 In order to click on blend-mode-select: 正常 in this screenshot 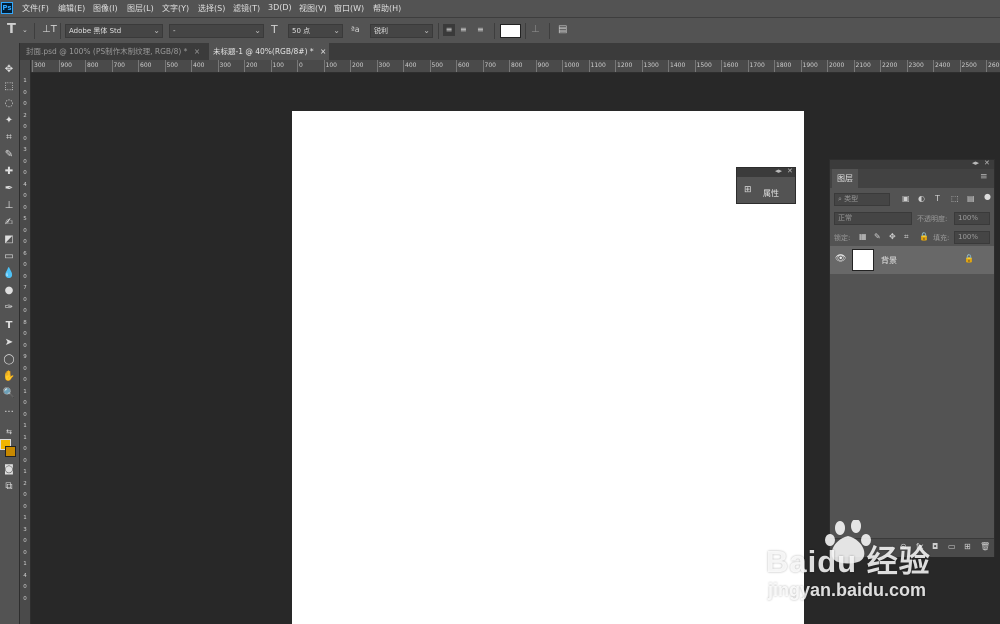, I will do `click(873, 218)`.